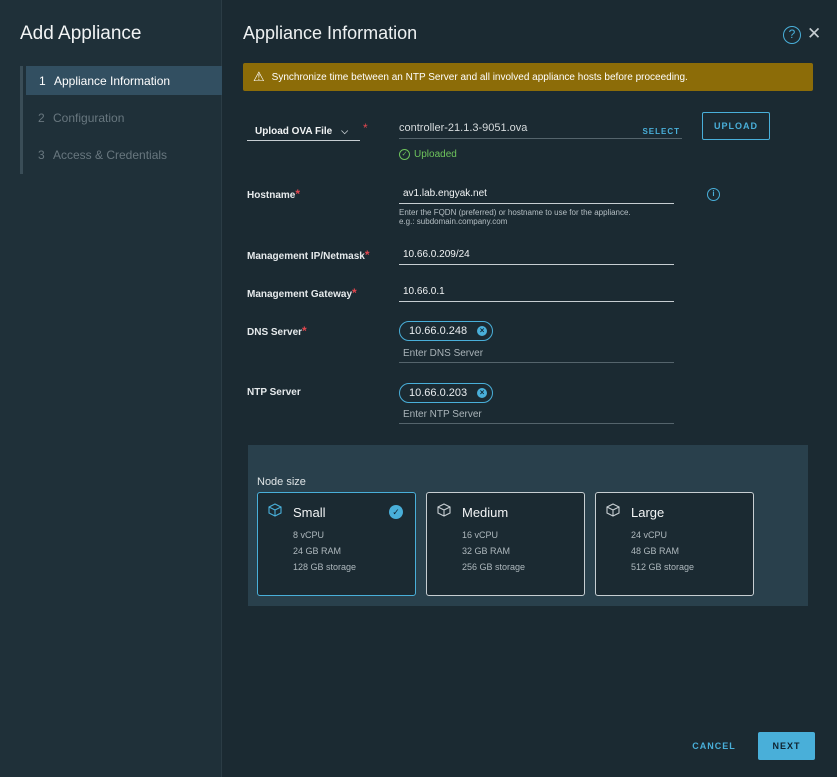  What do you see at coordinates (89, 117) in the screenshot?
I see `step-label: Configuration` at bounding box center [89, 117].